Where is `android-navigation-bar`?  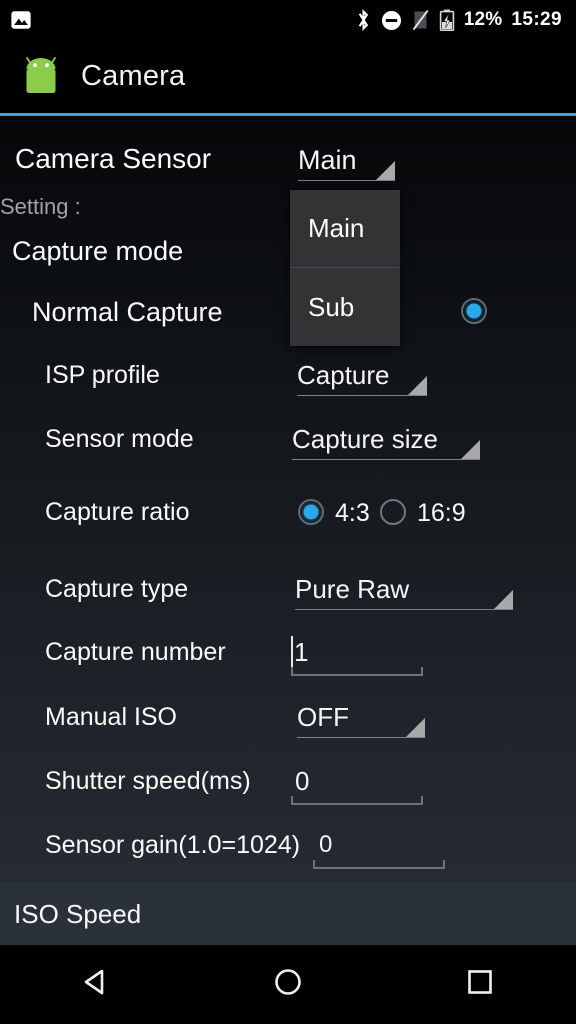 android-navigation-bar is located at coordinates (288, 984).